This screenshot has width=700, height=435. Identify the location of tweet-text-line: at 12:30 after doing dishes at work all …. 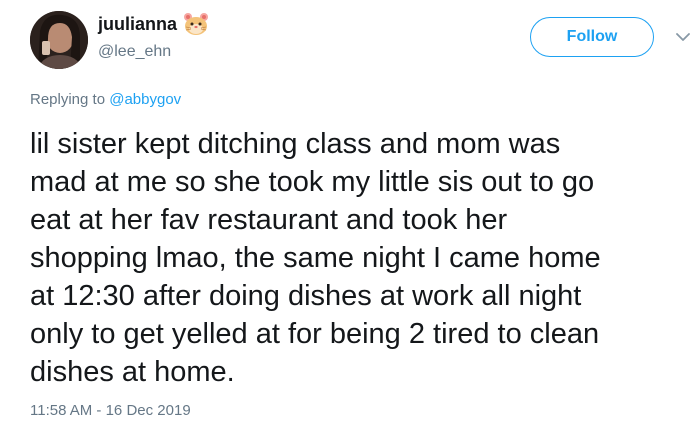
(306, 296).